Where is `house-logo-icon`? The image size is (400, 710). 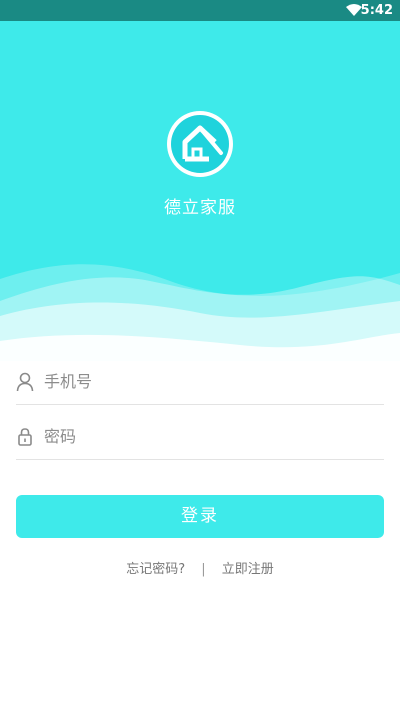 house-logo-icon is located at coordinates (200, 144).